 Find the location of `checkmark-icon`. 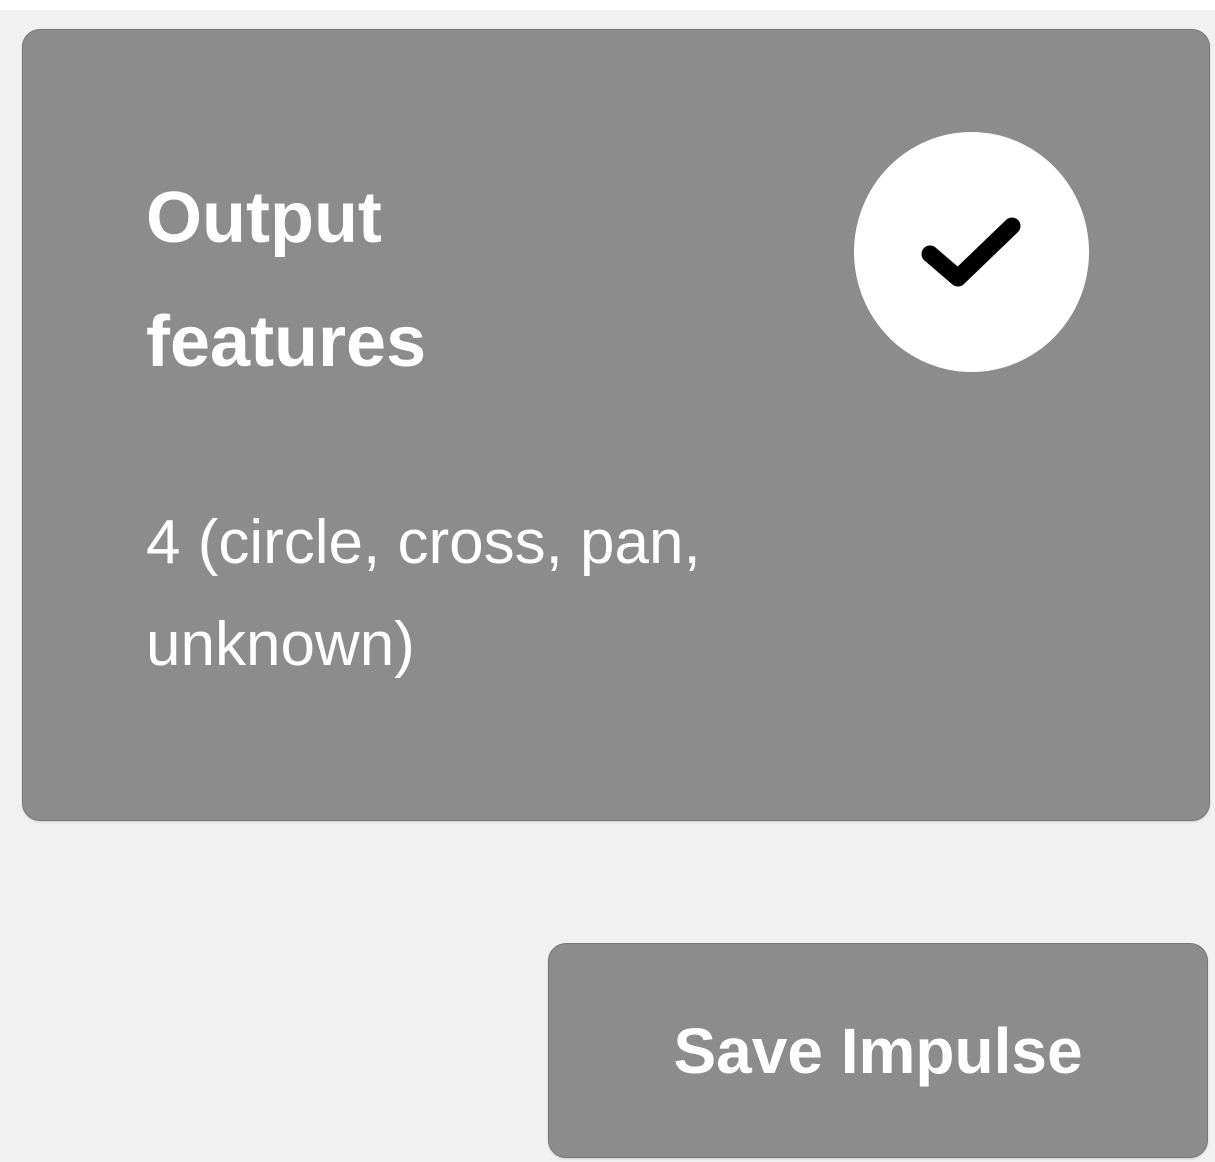

checkmark-icon is located at coordinates (971, 252).